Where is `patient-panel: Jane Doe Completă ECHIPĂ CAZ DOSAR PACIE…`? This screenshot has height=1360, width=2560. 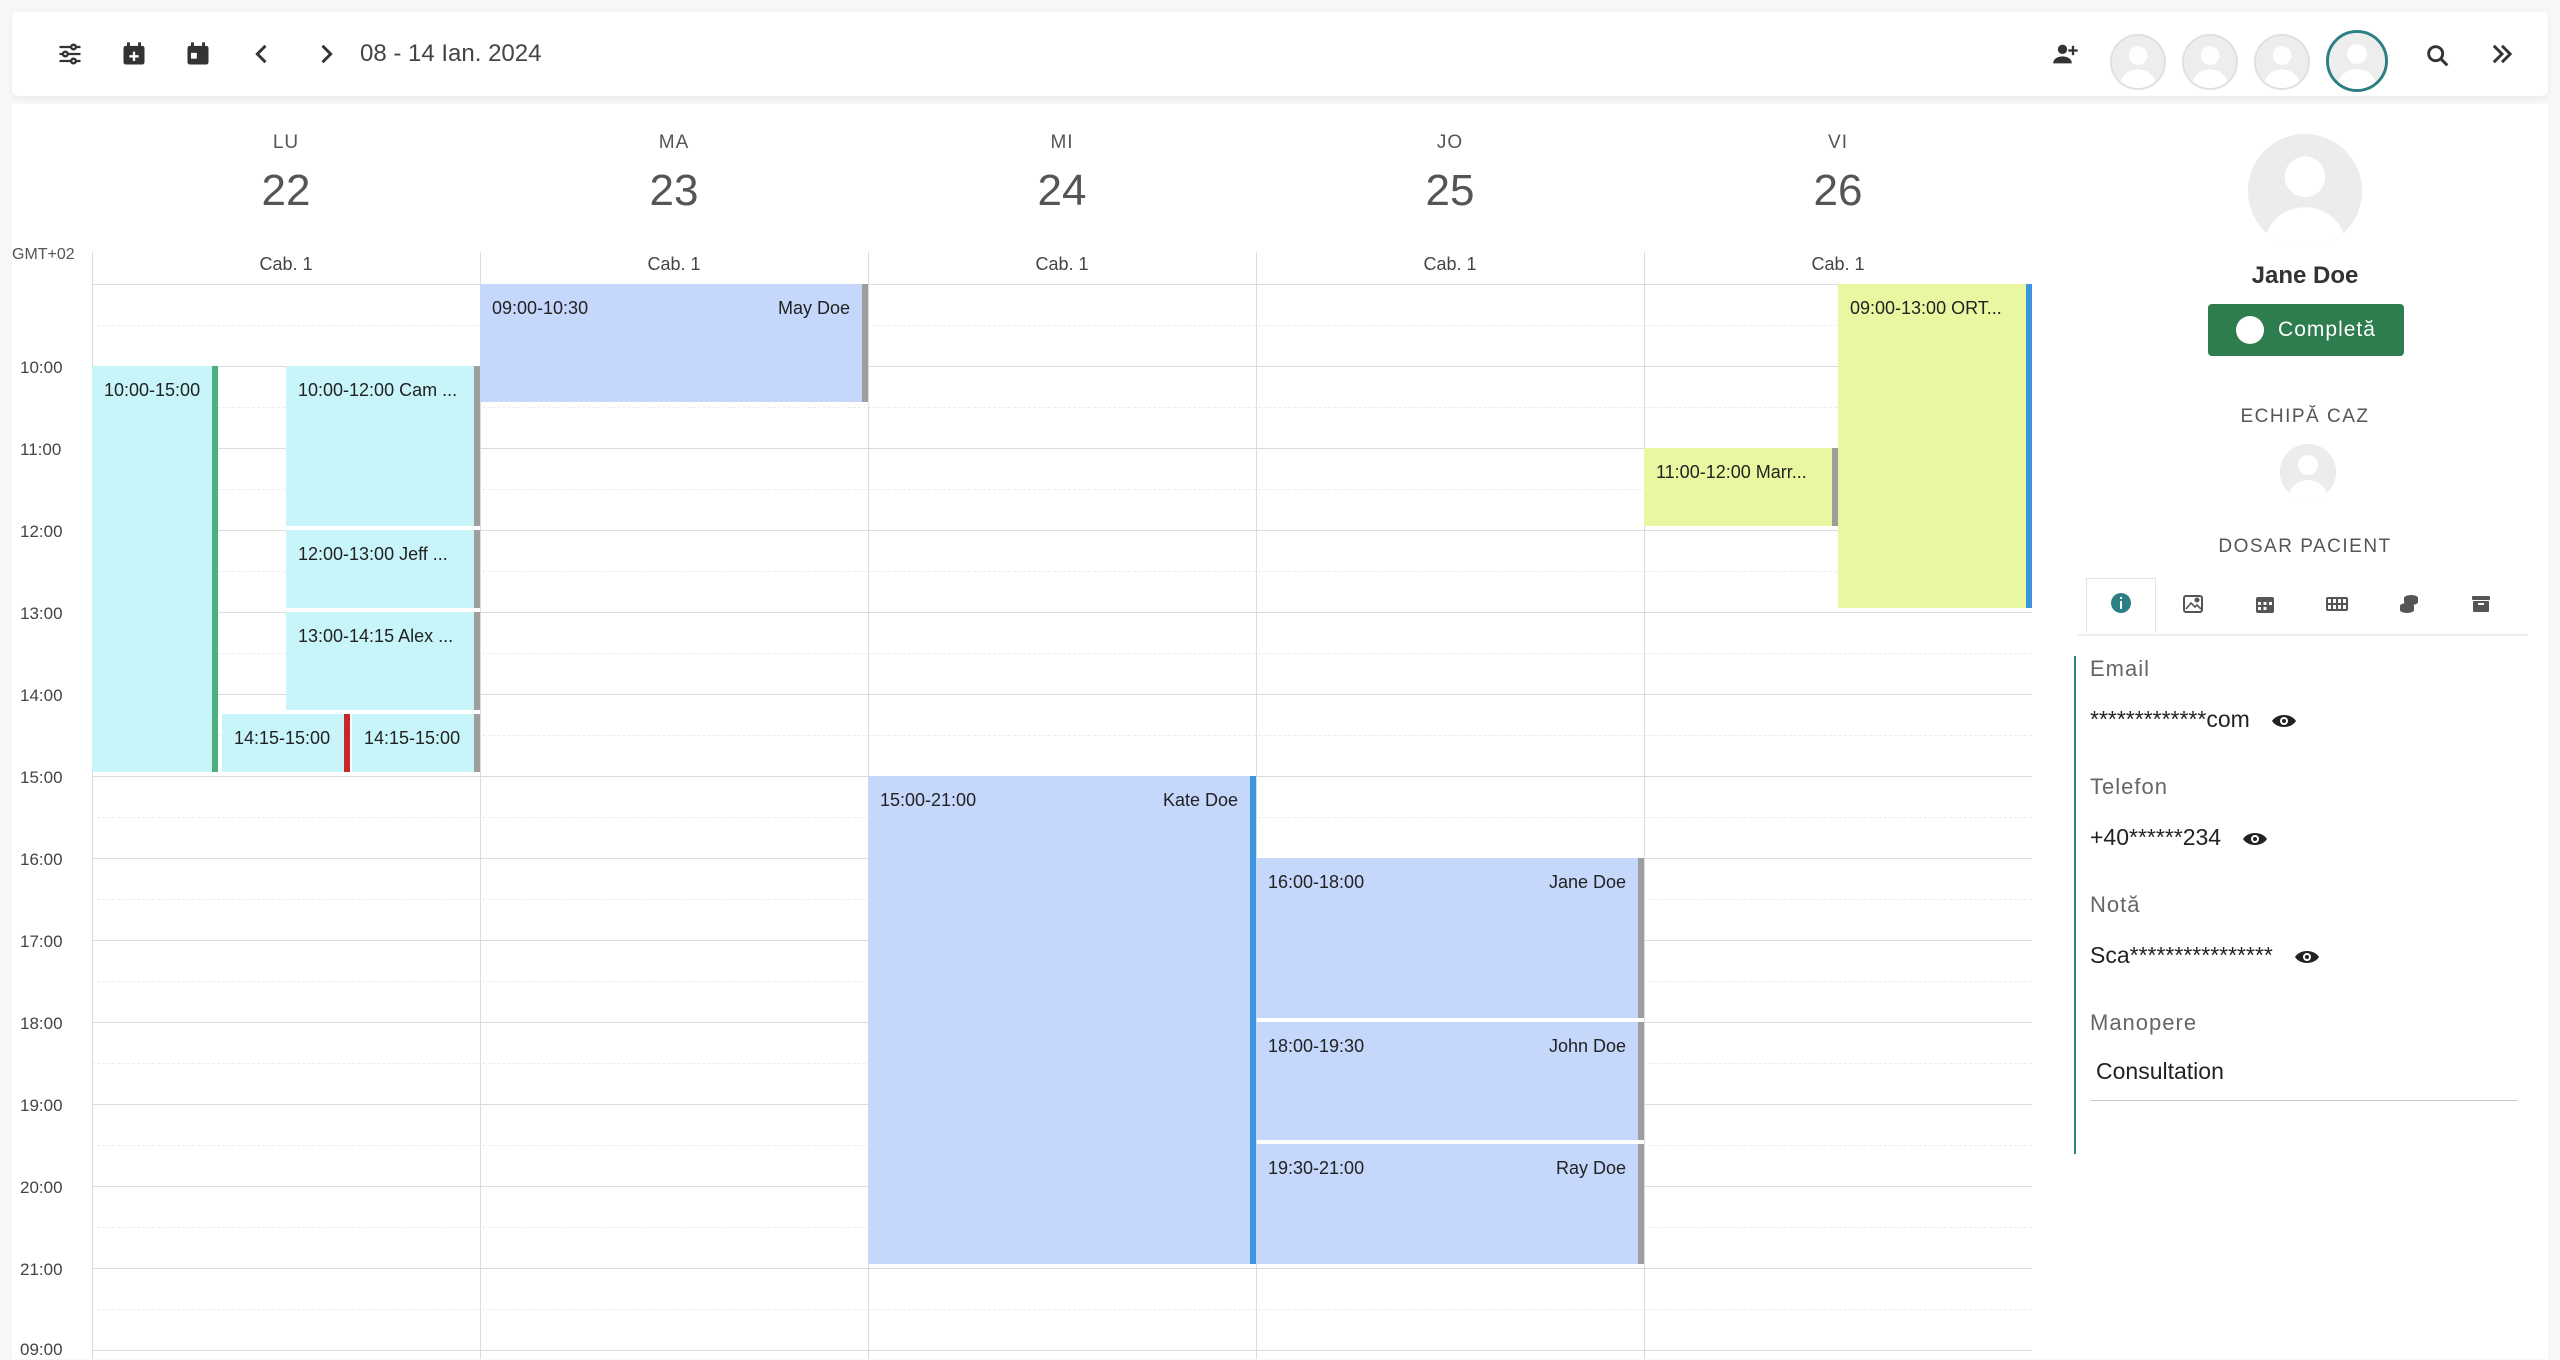
patient-panel: Jane Doe Completă ECHIPĂ CAZ DOSAR PACIE… is located at coordinates (2311, 654).